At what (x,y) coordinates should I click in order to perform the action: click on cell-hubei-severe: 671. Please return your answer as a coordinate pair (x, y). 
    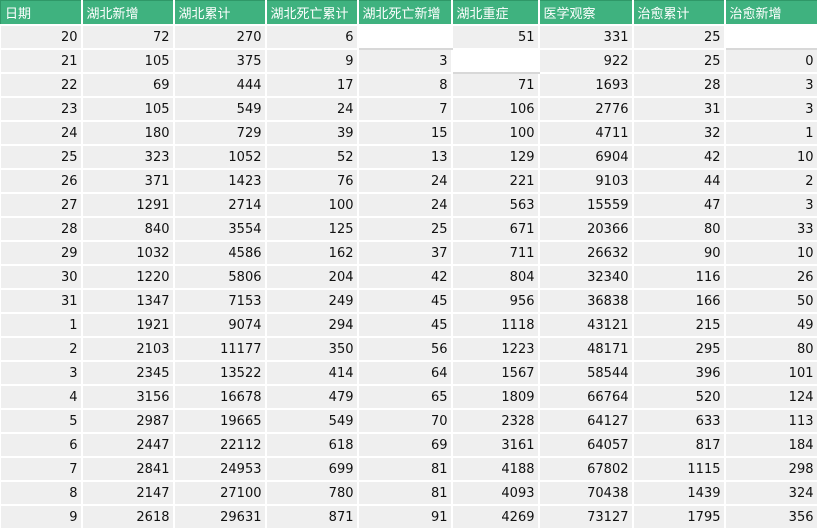
    Looking at the image, I should click on (495, 229).